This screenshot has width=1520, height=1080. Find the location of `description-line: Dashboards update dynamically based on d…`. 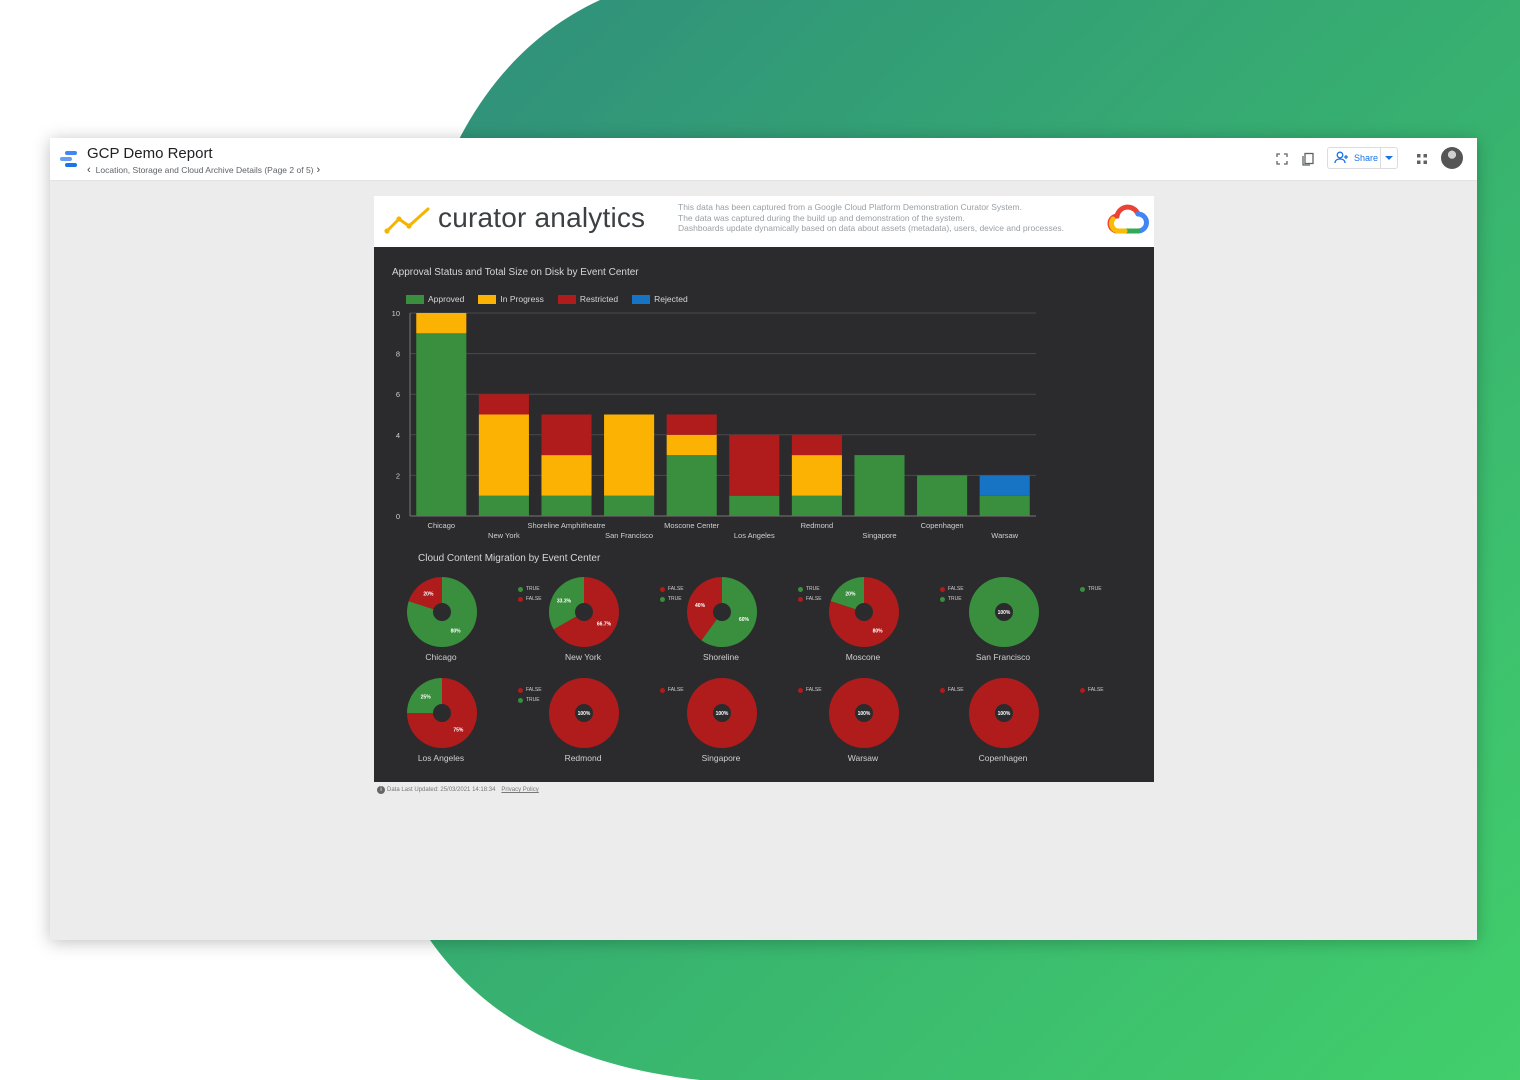

description-line: Dashboards update dynamically based on d… is located at coordinates (871, 228).